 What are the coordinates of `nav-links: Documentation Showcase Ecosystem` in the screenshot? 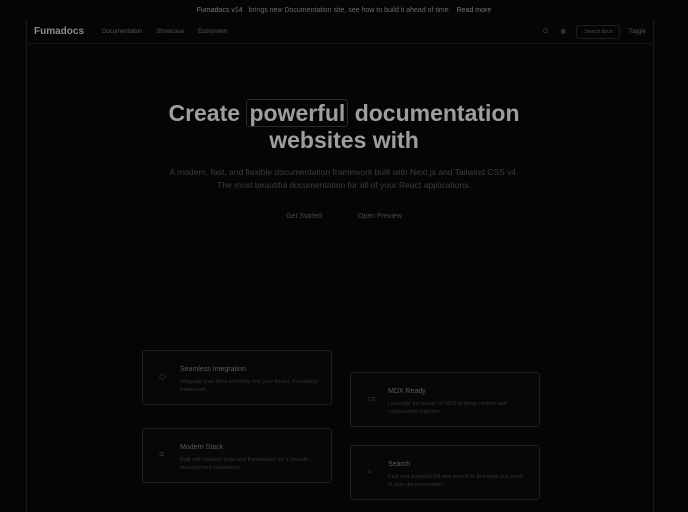 It's located at (164, 32).